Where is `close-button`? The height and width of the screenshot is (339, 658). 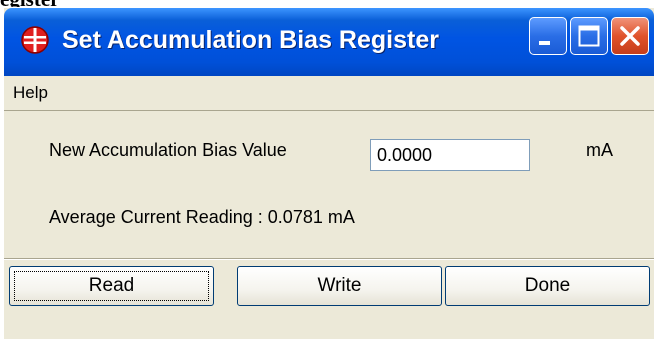 close-button is located at coordinates (630, 36).